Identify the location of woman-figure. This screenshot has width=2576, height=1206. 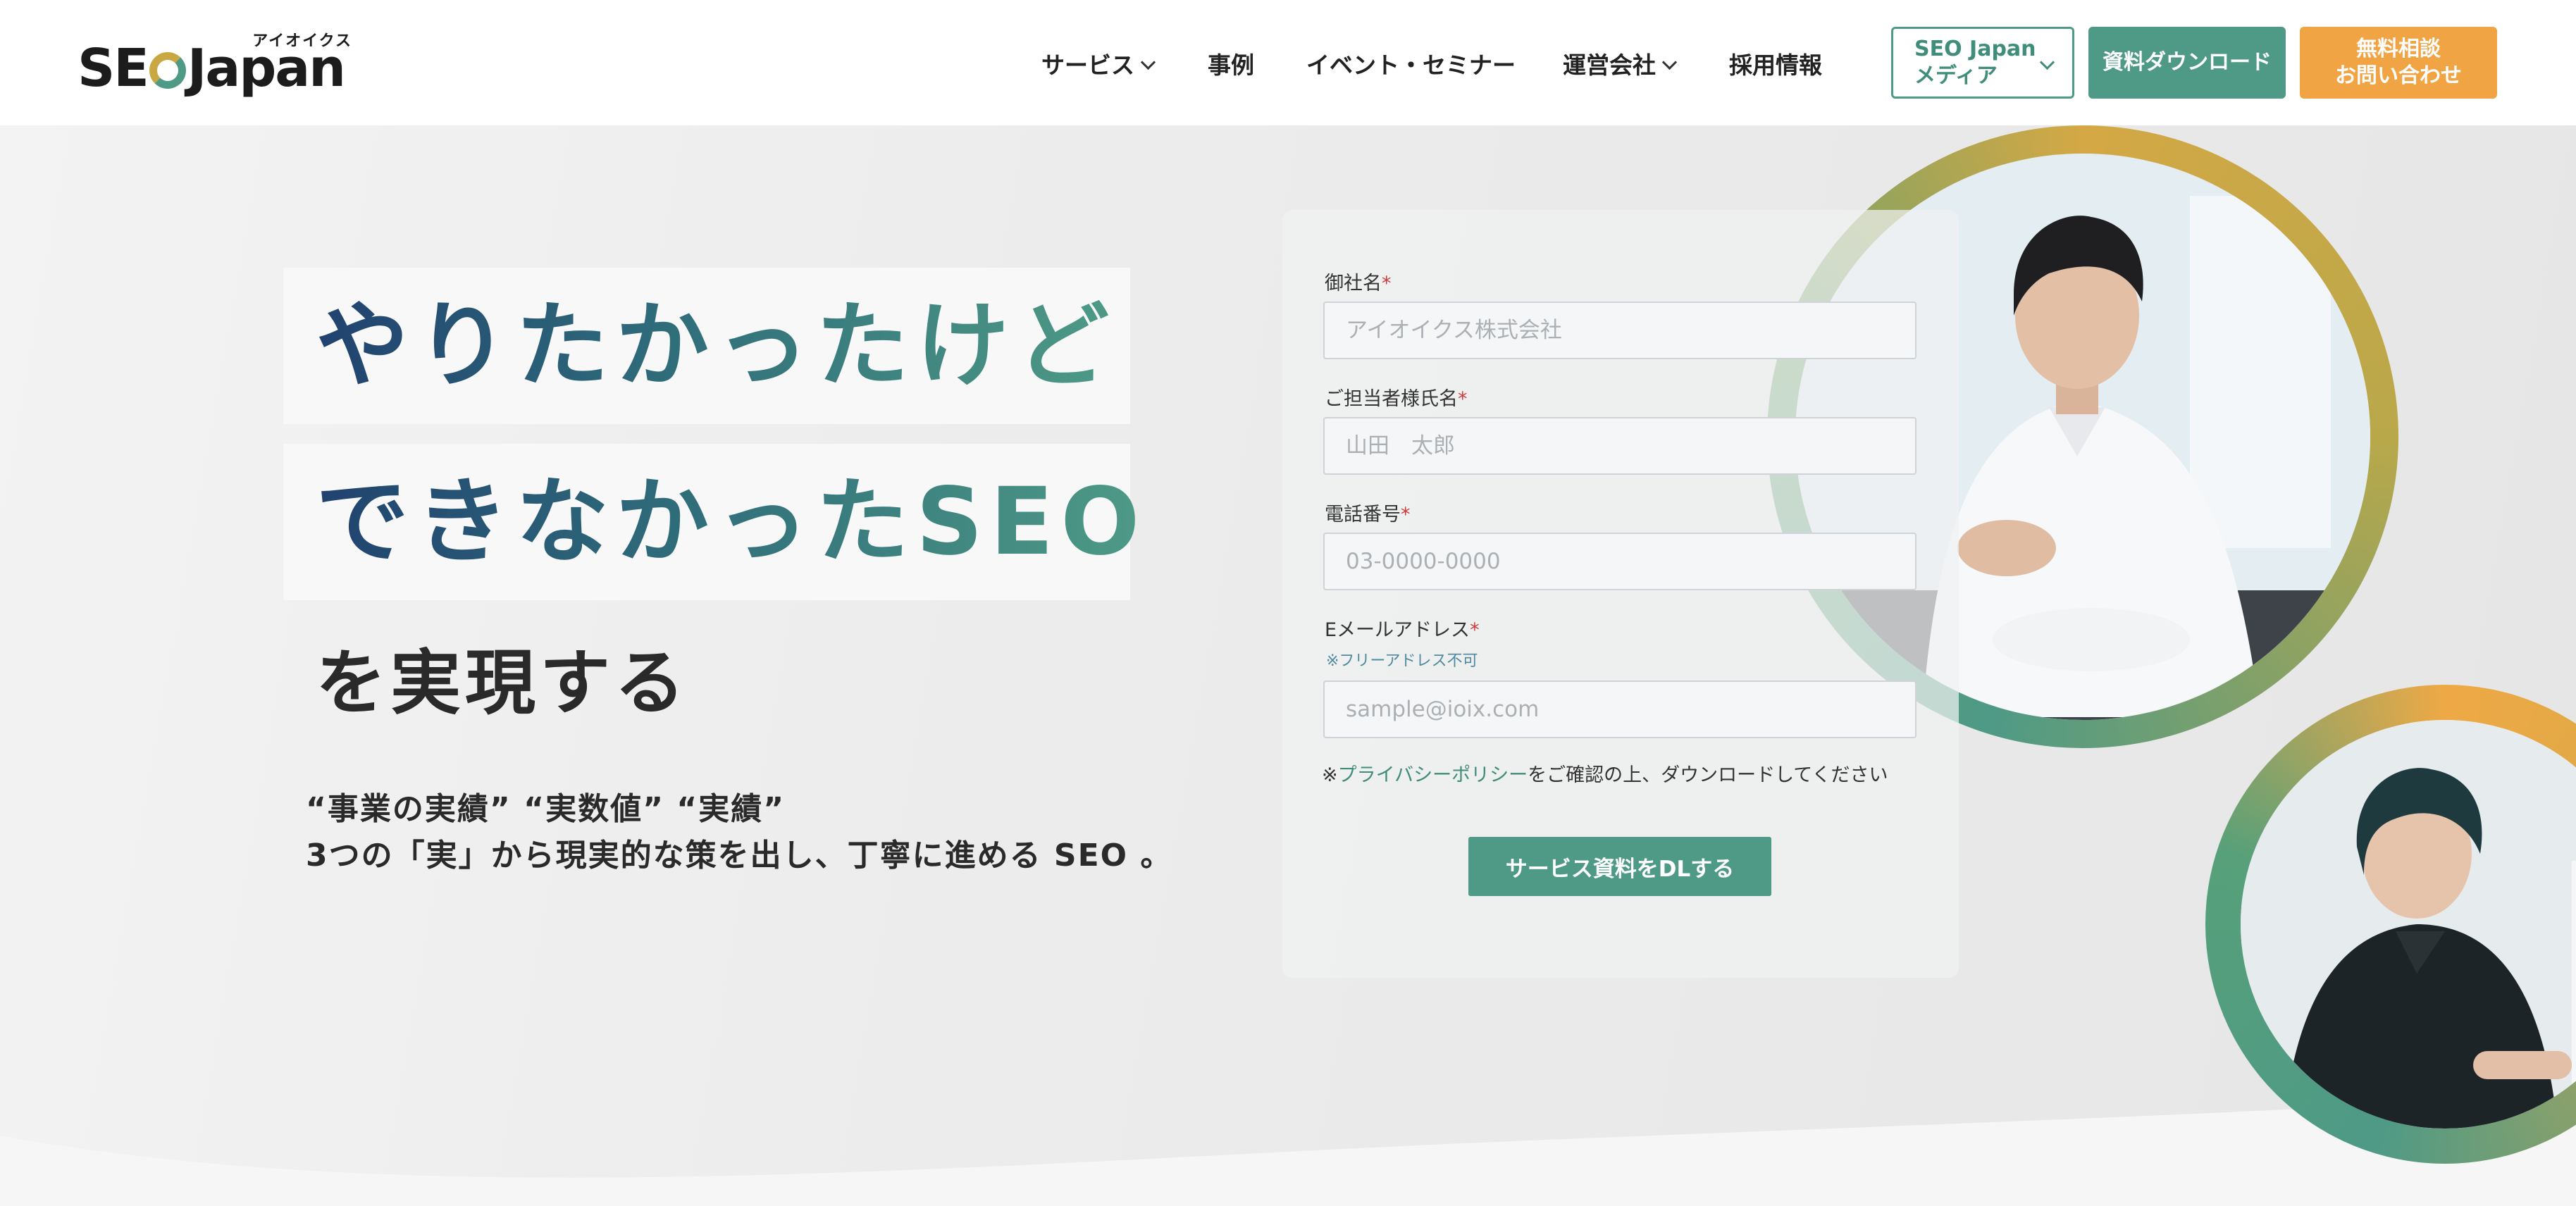
(2408, 924).